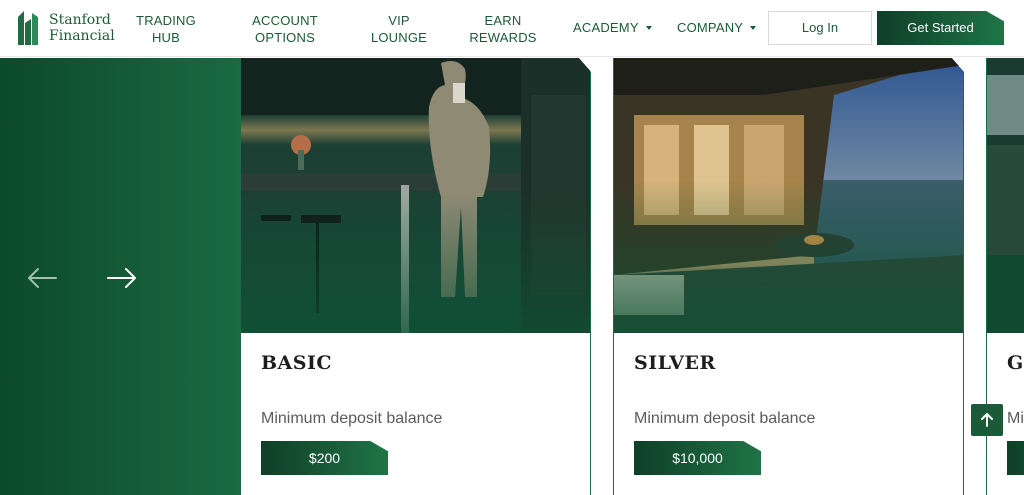  Describe the element at coordinates (399, 29) in the screenshot. I see `nav-vip-lounge: VIP LOUNGE` at that location.